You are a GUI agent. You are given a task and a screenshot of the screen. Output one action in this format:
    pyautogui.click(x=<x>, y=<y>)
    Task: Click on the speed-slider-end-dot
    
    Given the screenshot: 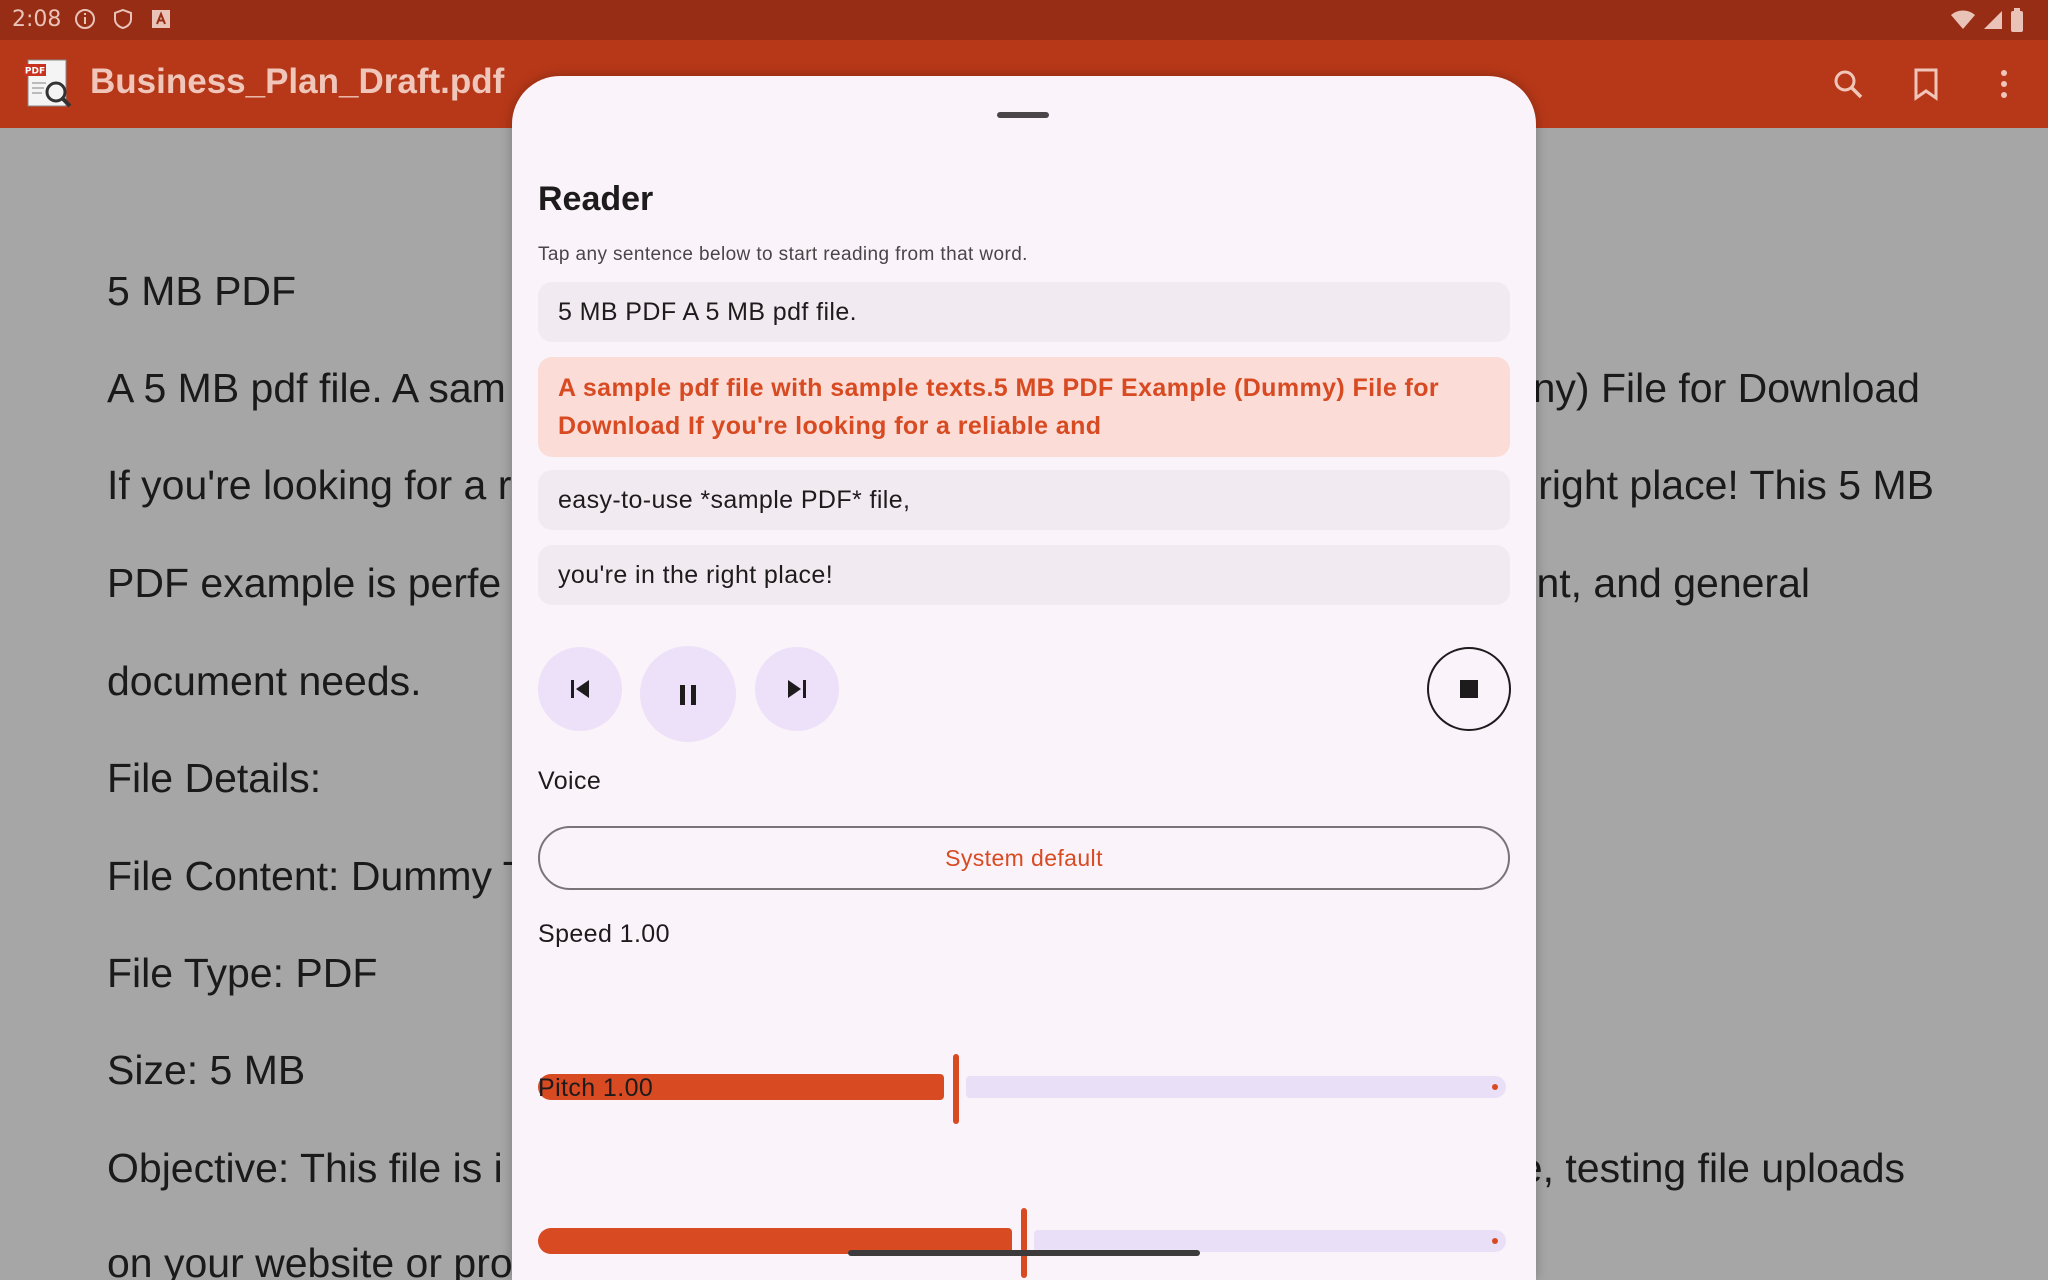 What is the action you would take?
    pyautogui.click(x=1495, y=1087)
    